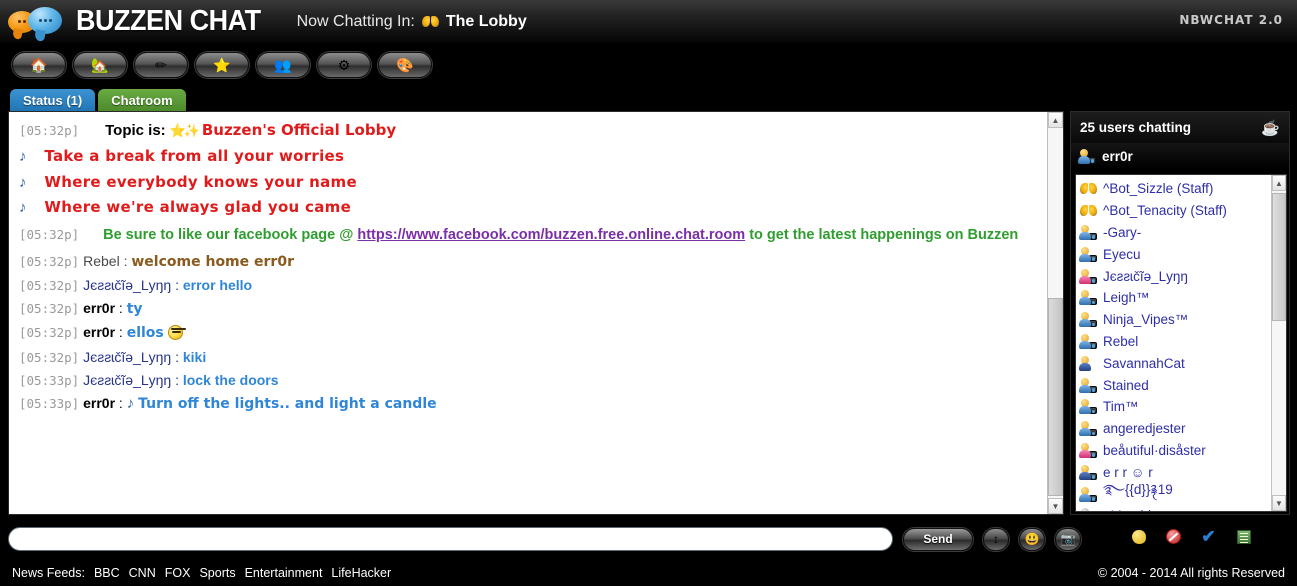 This screenshot has height=586, width=1297. I want to click on notes-icon, so click(1243, 536).